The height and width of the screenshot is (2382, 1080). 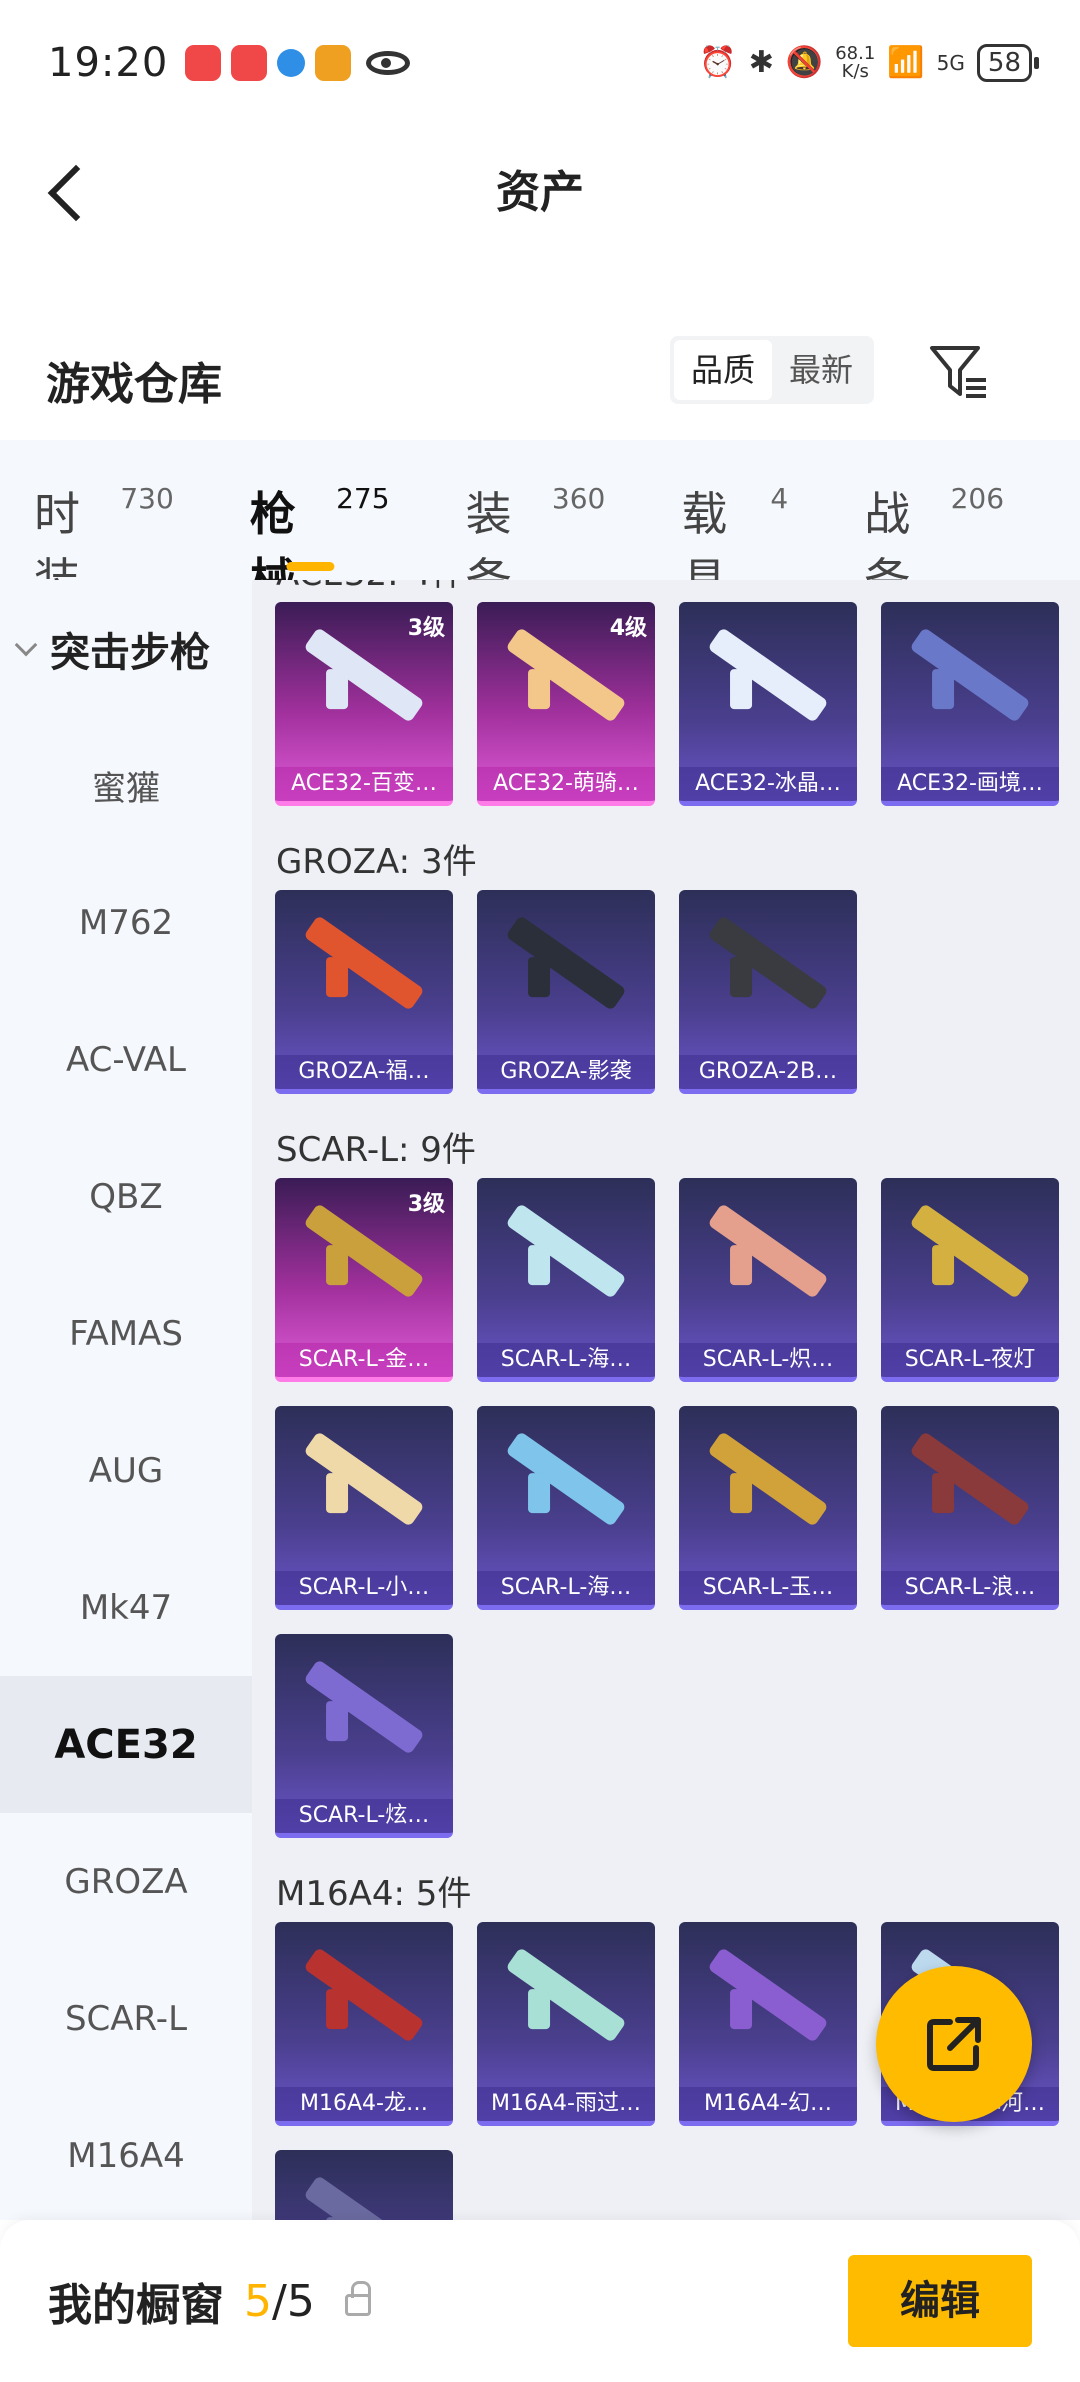 What do you see at coordinates (1008, 62) in the screenshot?
I see `battery-icon: 58` at bounding box center [1008, 62].